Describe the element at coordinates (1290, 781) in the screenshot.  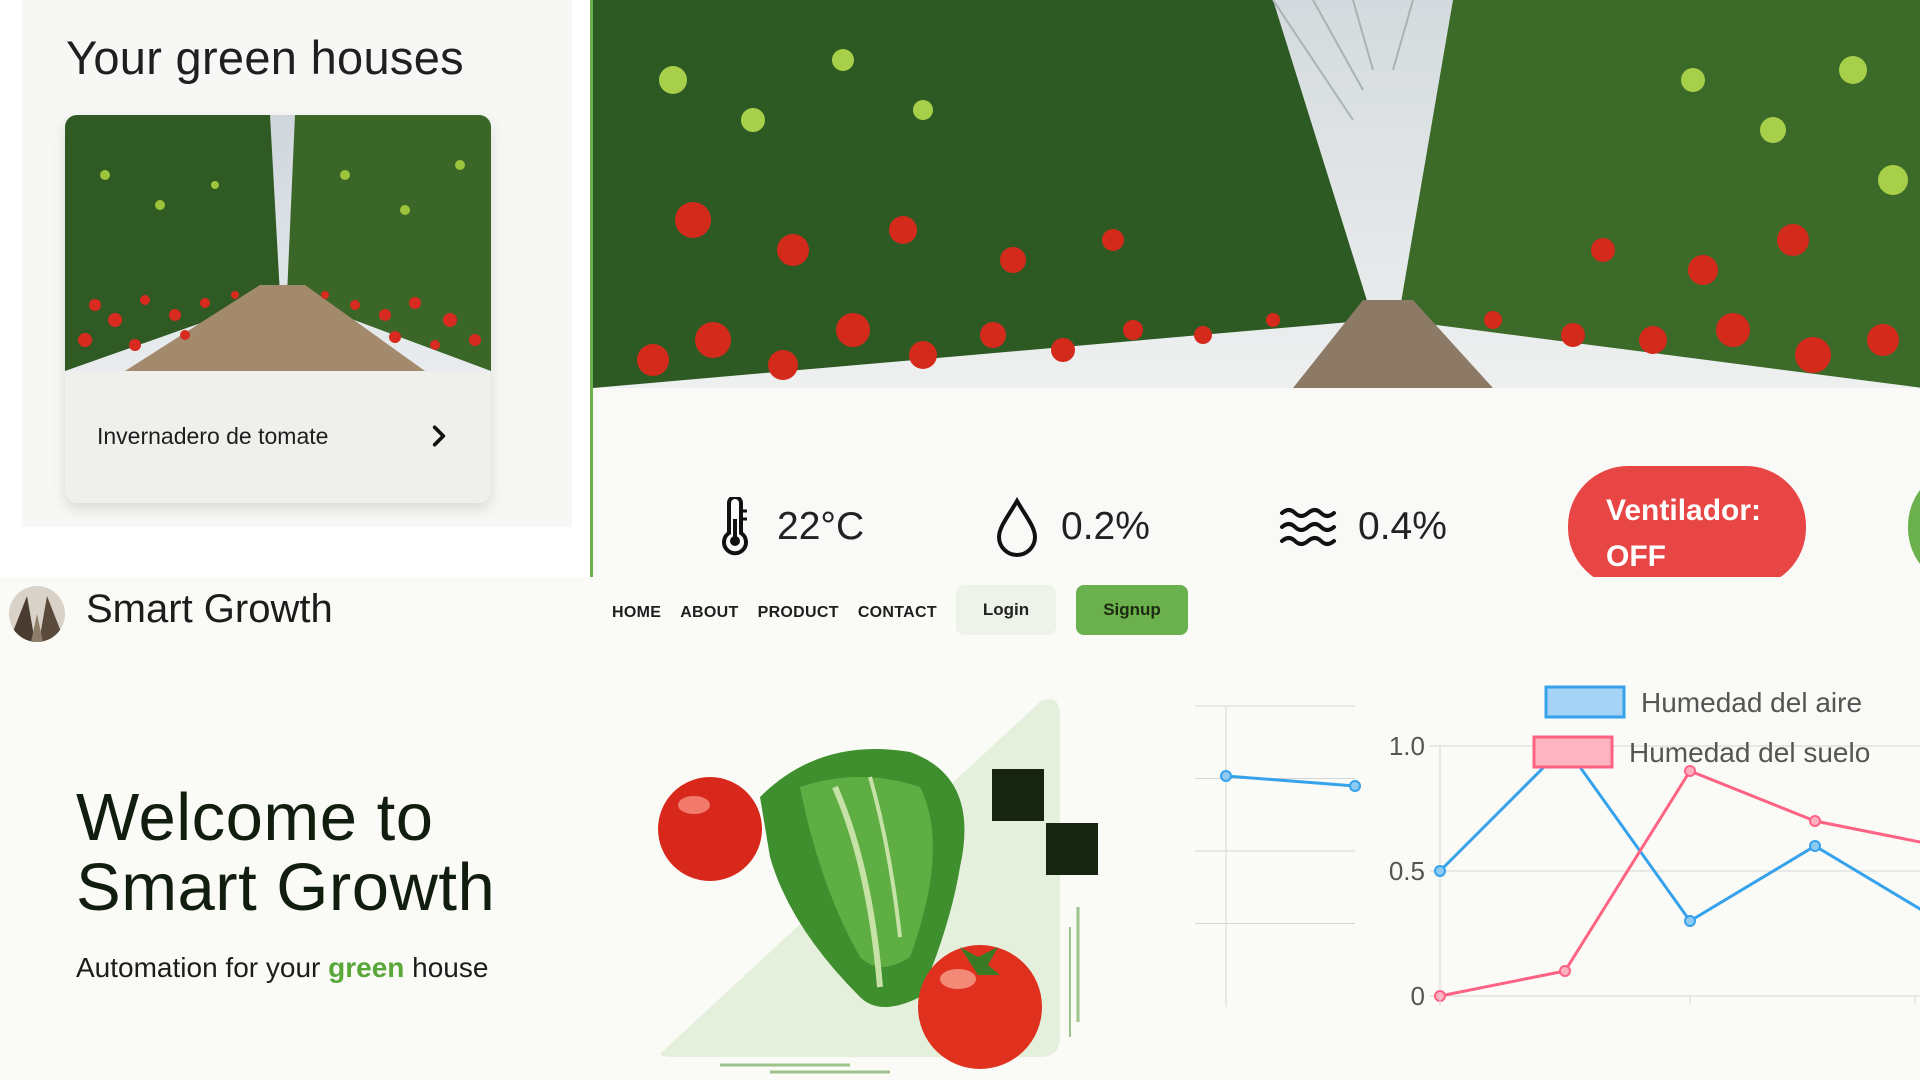
I see `left-panel-series-line` at that location.